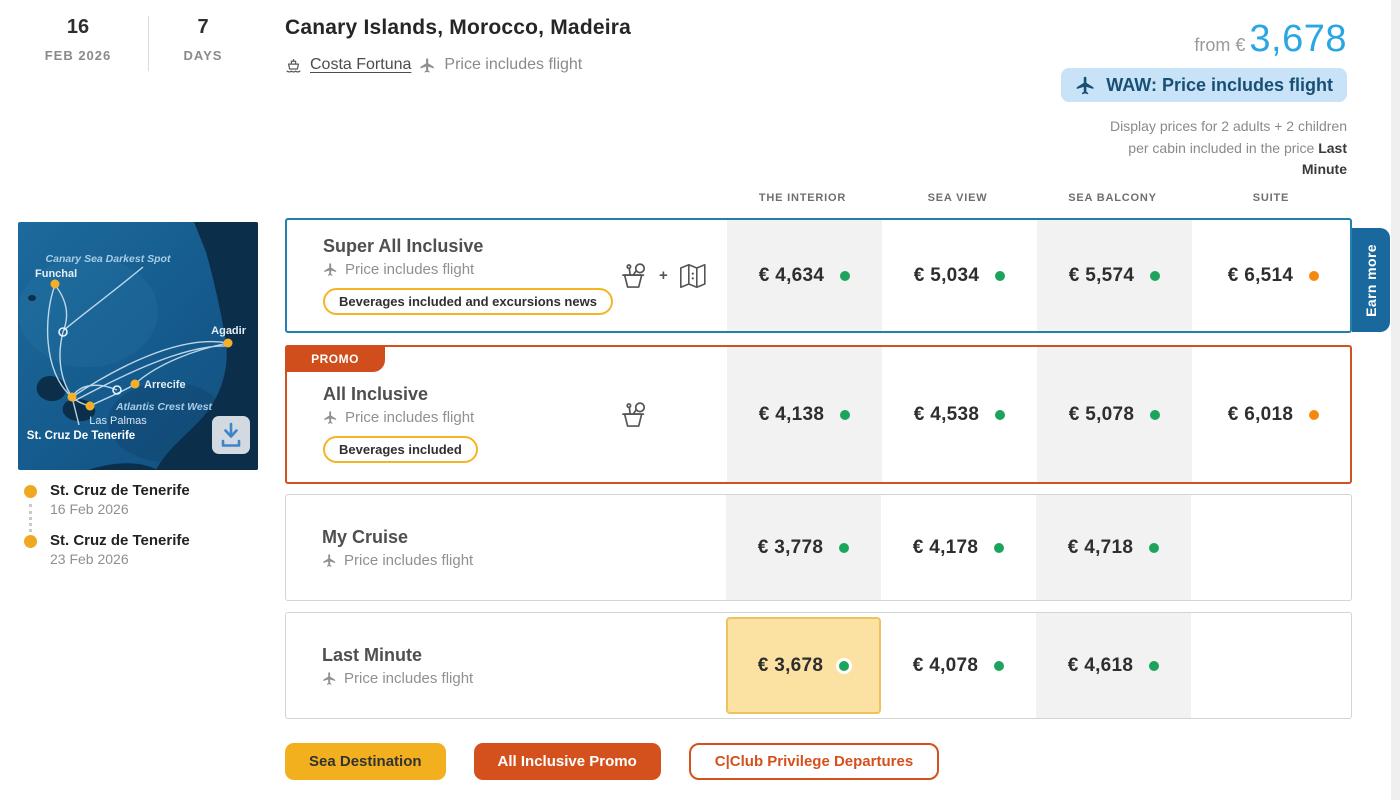 The height and width of the screenshot is (800, 1400). I want to click on price-value: € 4,078, so click(945, 665).